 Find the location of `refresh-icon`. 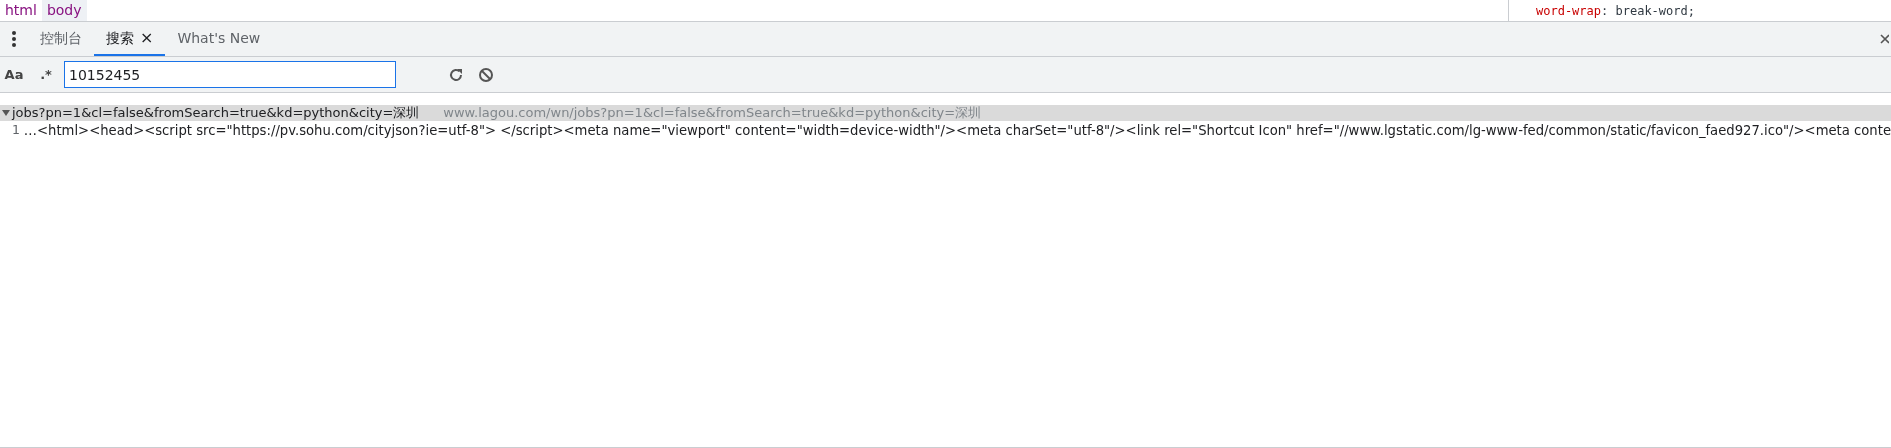

refresh-icon is located at coordinates (456, 74).